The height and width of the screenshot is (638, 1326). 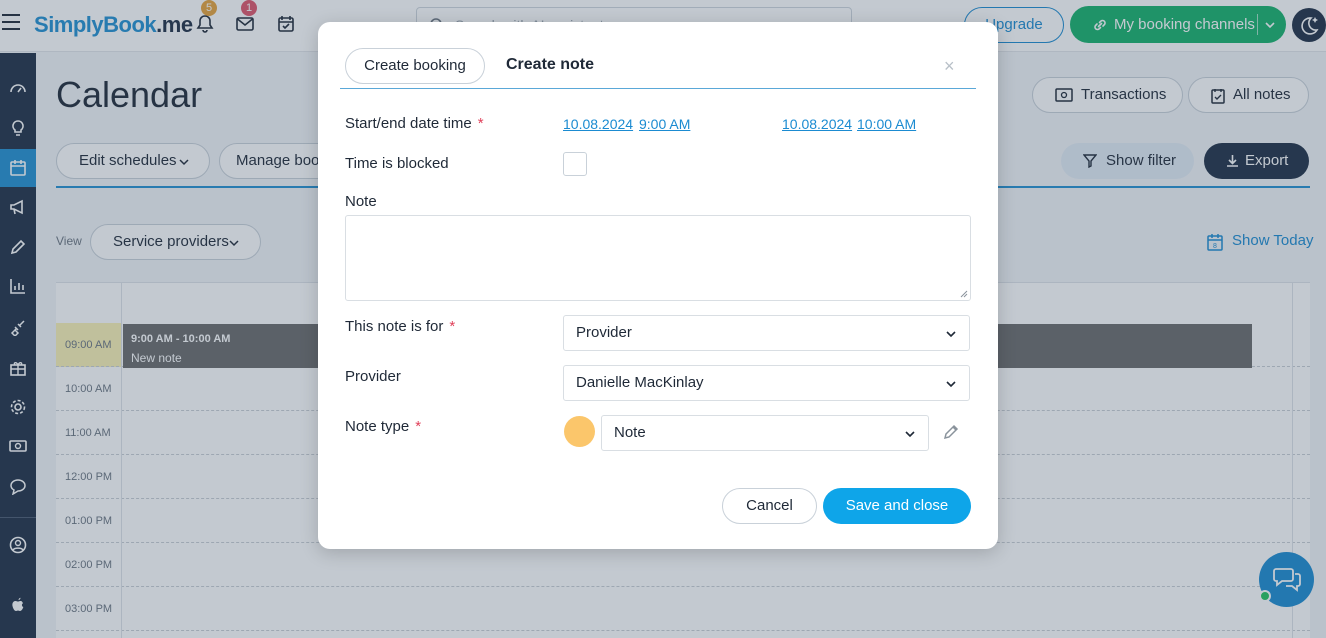 I want to click on note-type-select: Note, so click(x=765, y=433).